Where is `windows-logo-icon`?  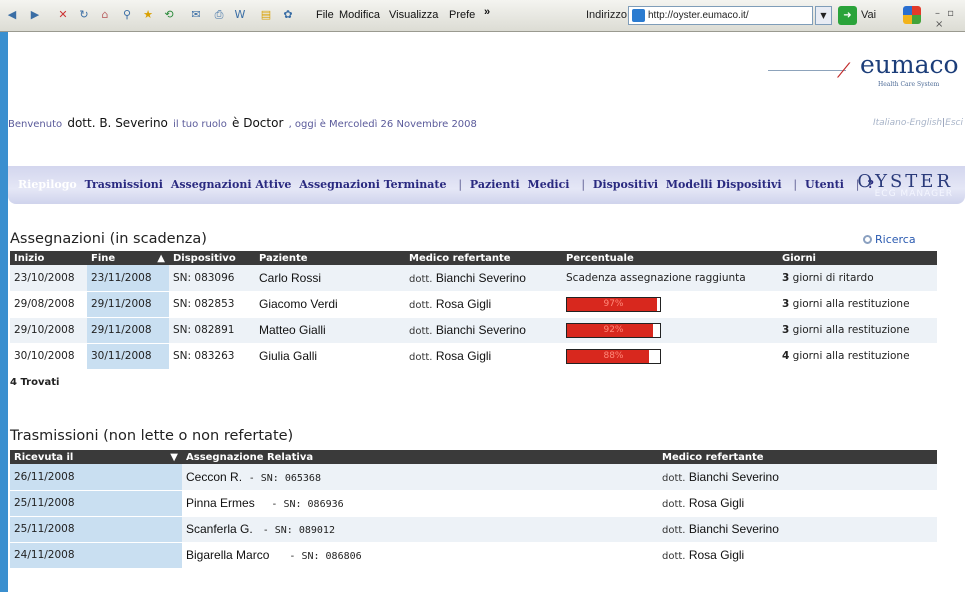 windows-logo-icon is located at coordinates (912, 15).